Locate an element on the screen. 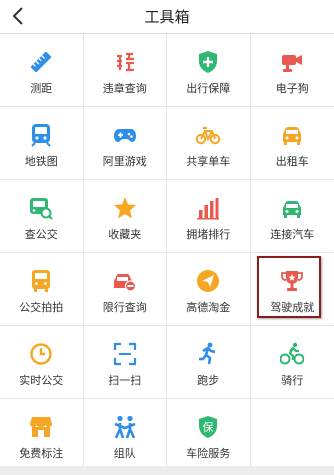 This screenshot has width=334, height=475. tool-realtime: 实时公交 is located at coordinates (42, 362).